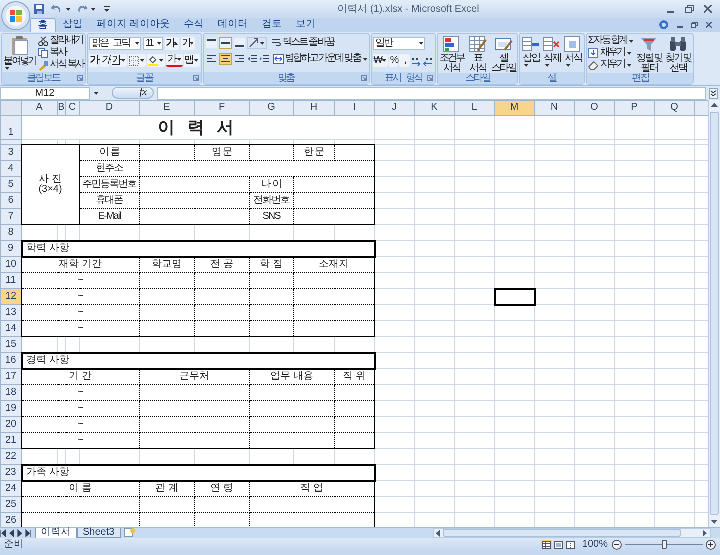 This screenshot has height=555, width=720. What do you see at coordinates (11, 280) in the screenshot?
I see `row-header: 11` at bounding box center [11, 280].